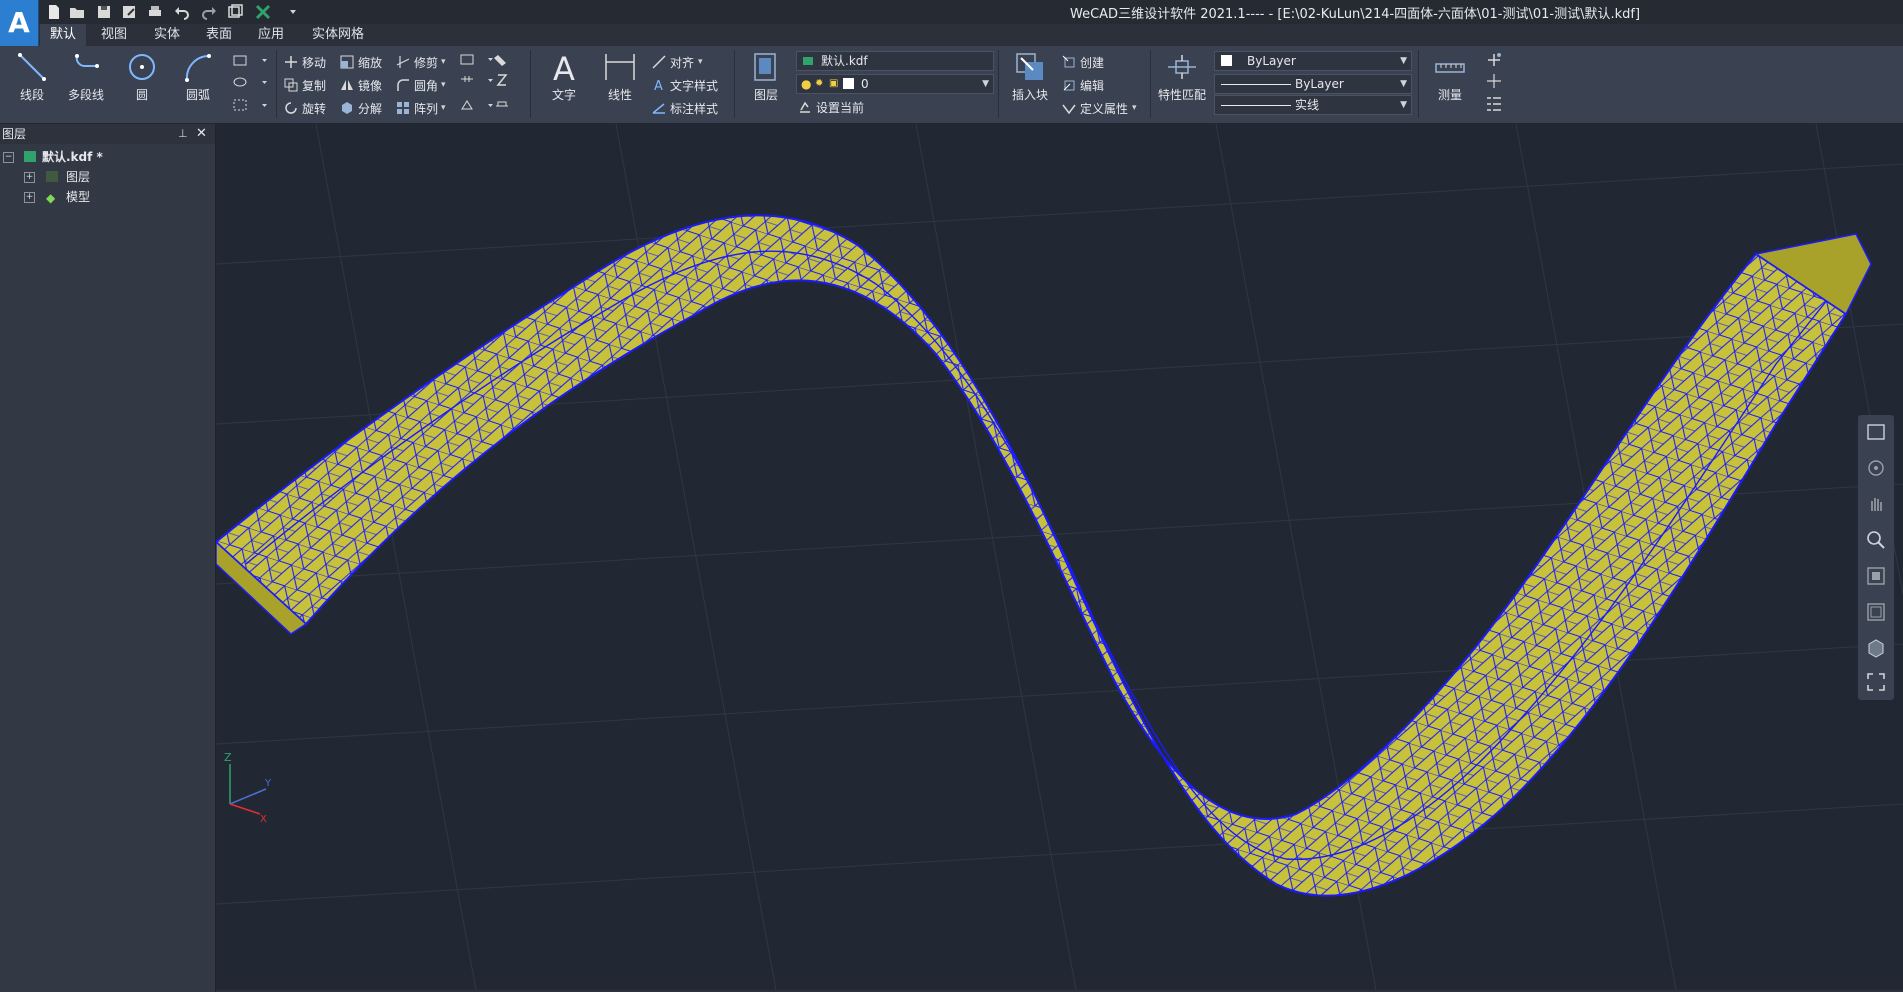 This screenshot has height=992, width=1903. What do you see at coordinates (620, 76) in the screenshot?
I see `linear-dim-button: 线性` at bounding box center [620, 76].